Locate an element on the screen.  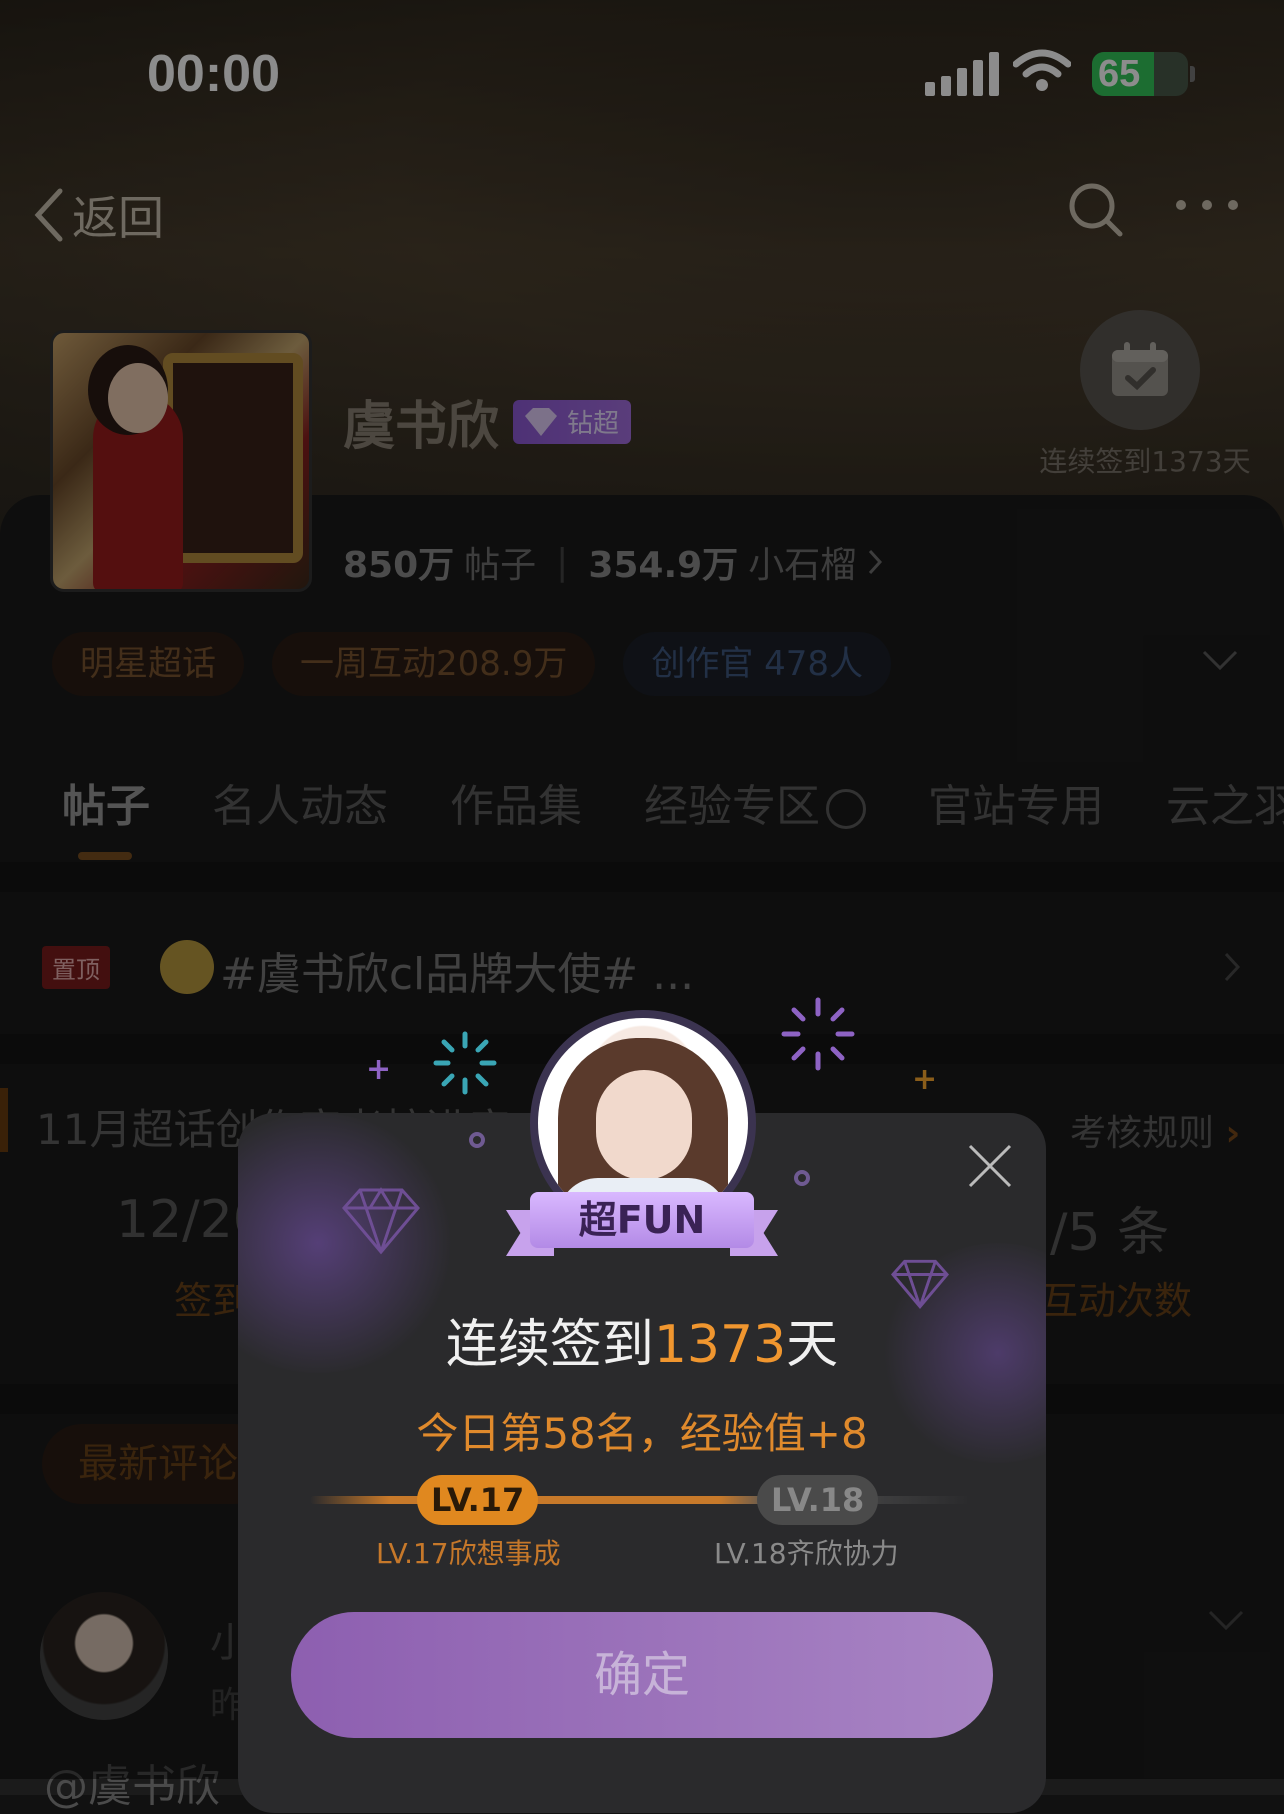
ribbon-label: 超FUN is located at coordinates (642, 1220).